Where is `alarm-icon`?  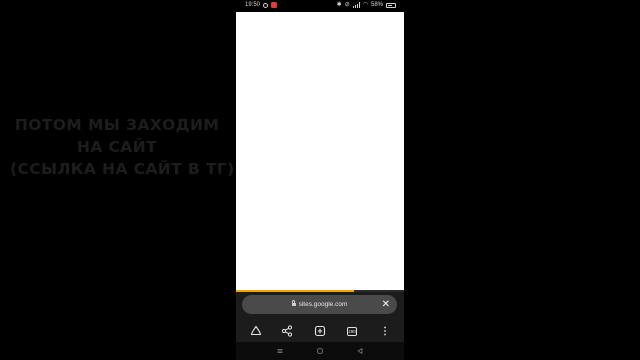
alarm-icon is located at coordinates (266, 5).